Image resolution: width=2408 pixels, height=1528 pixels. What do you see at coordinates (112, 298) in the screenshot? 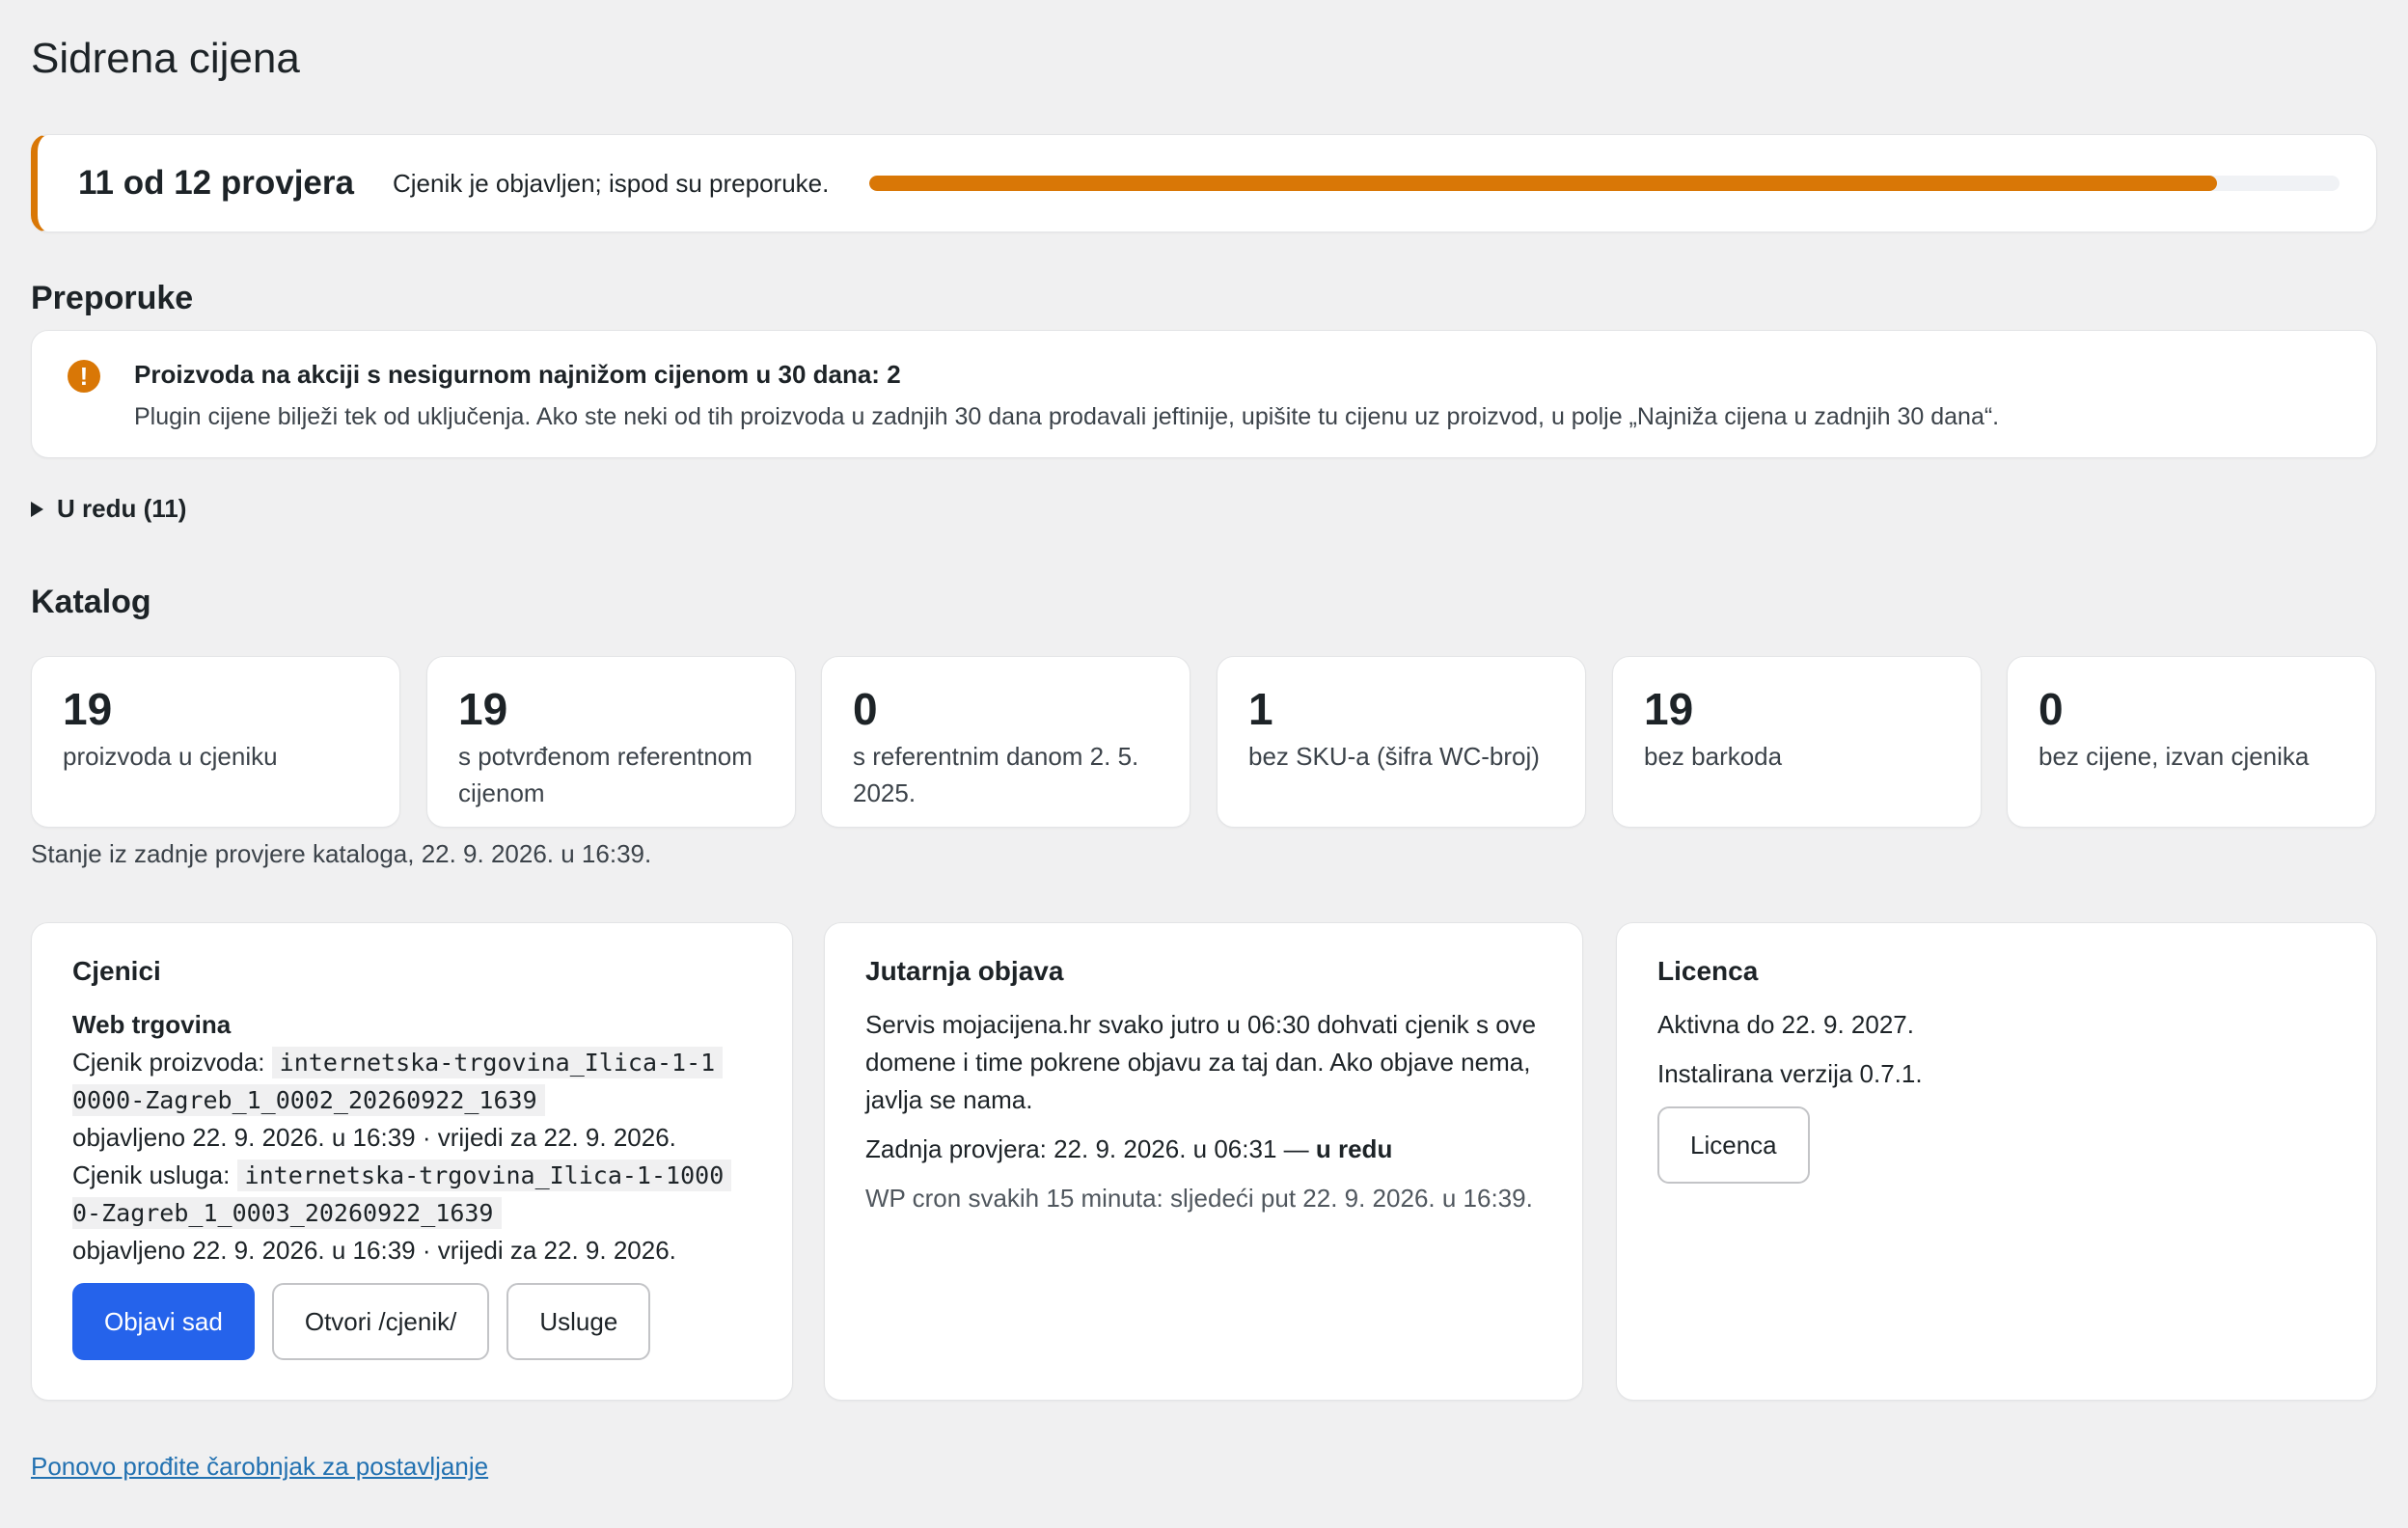
I see `recommendations-heading: Preporuke` at bounding box center [112, 298].